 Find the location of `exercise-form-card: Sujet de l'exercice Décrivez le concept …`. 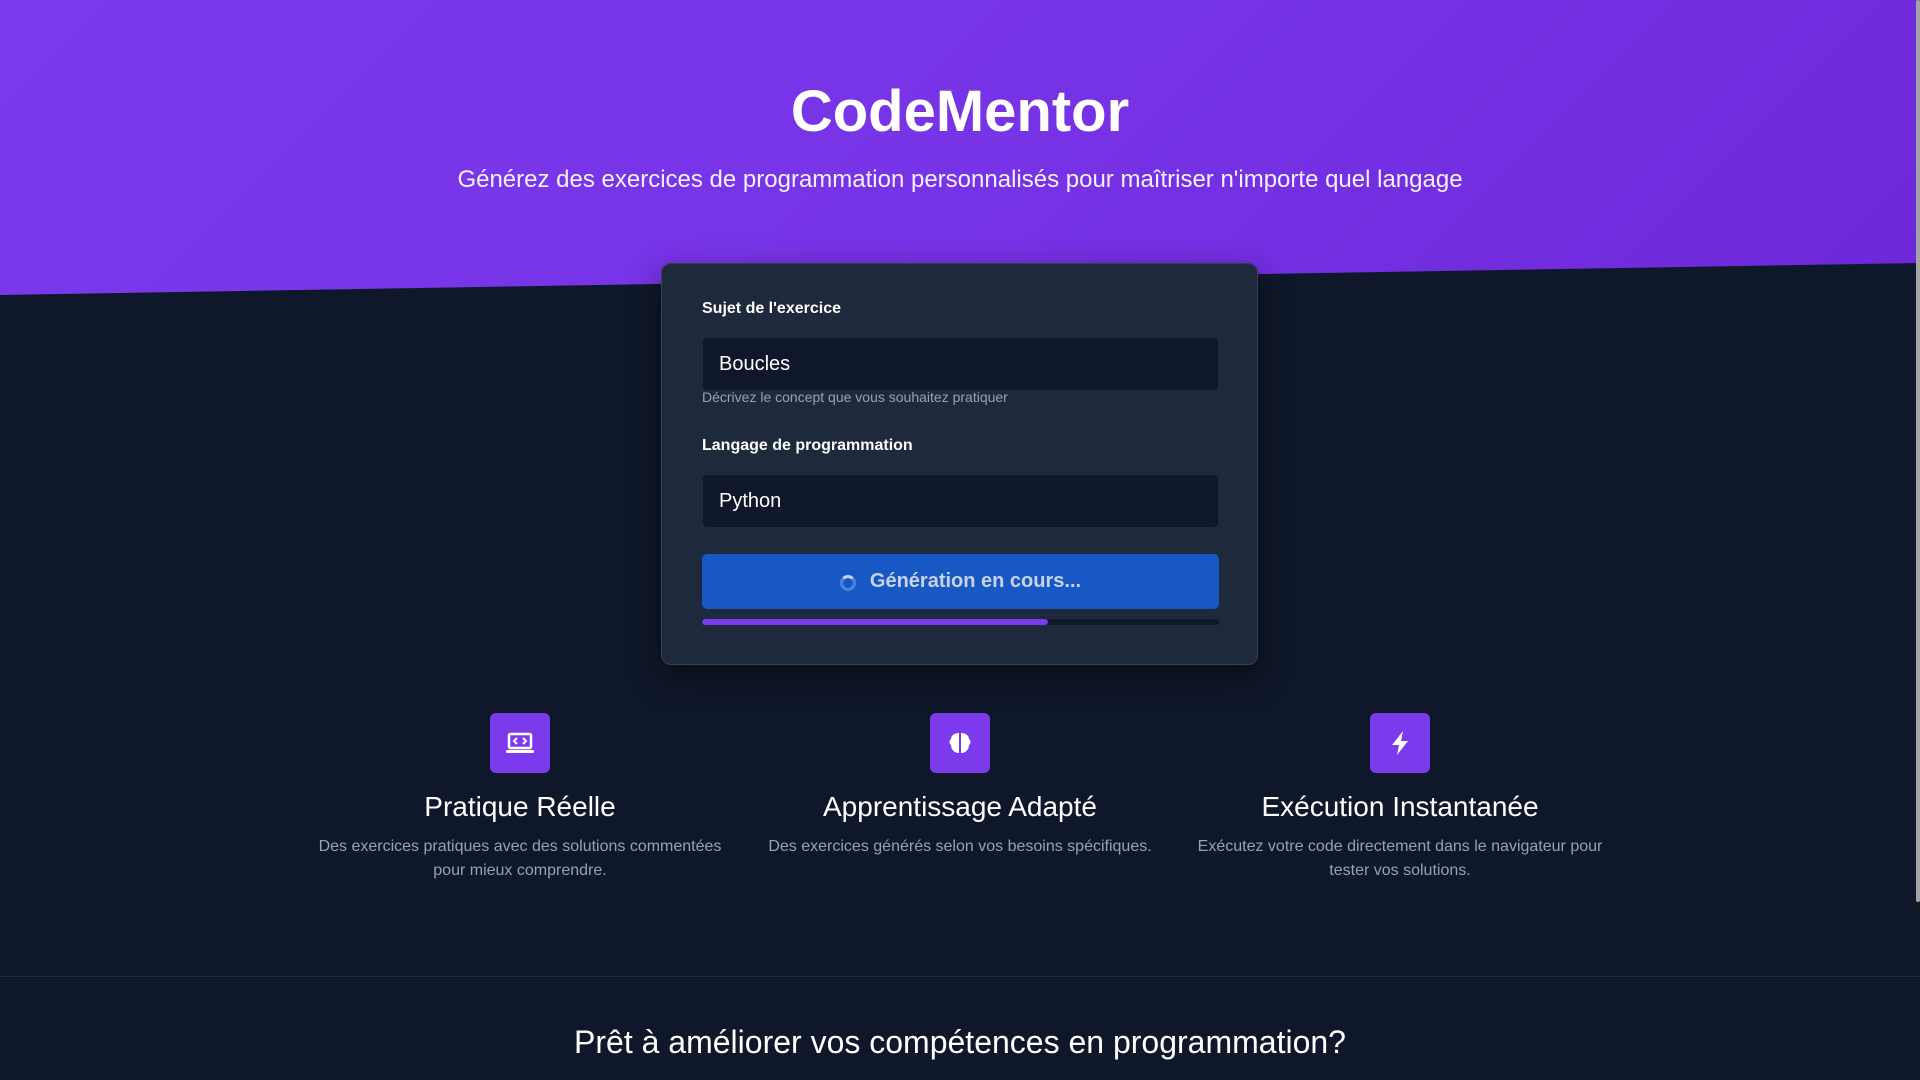

exercise-form-card: Sujet de l'exercice Décrivez le concept … is located at coordinates (959, 464).